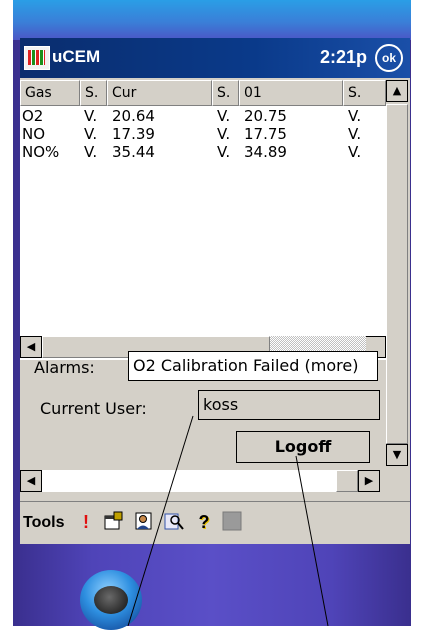  What do you see at coordinates (160, 520) in the screenshot?
I see `annotation-line-user` at bounding box center [160, 520].